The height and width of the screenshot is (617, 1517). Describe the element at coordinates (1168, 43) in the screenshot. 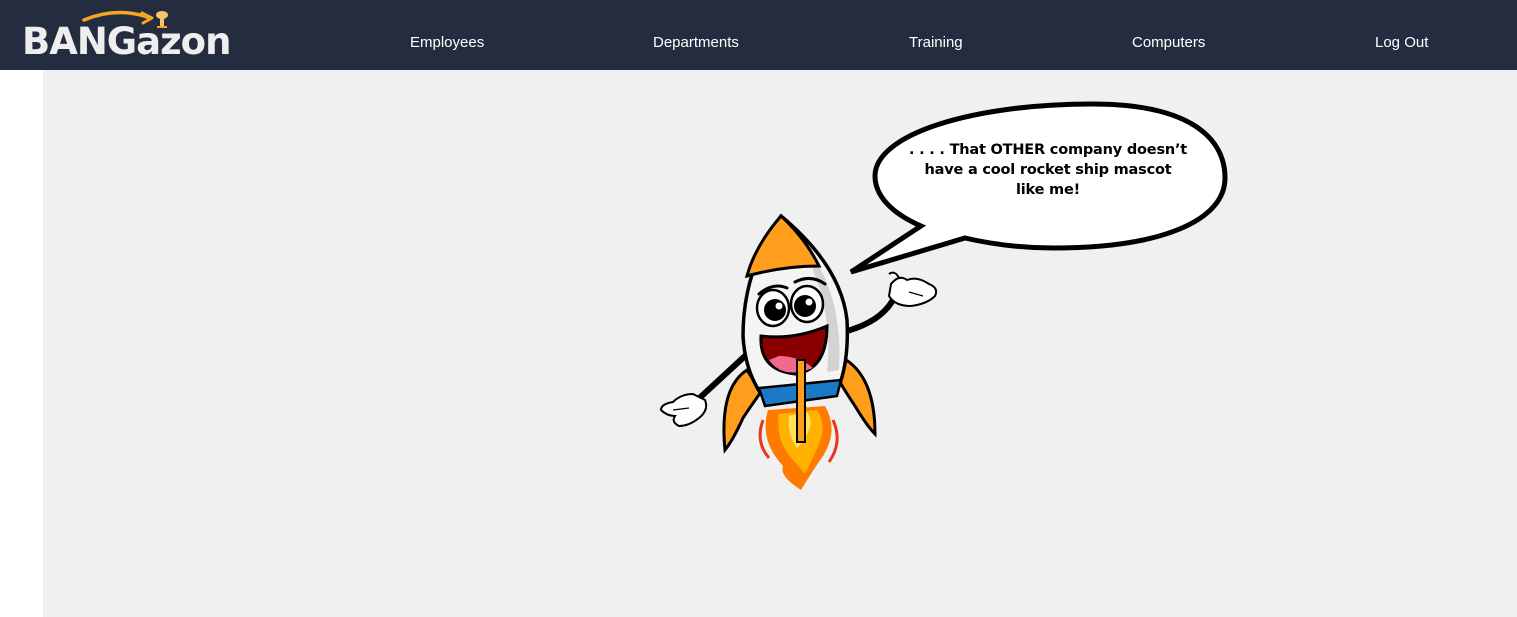

I see `nav-link-computers: Computers` at that location.